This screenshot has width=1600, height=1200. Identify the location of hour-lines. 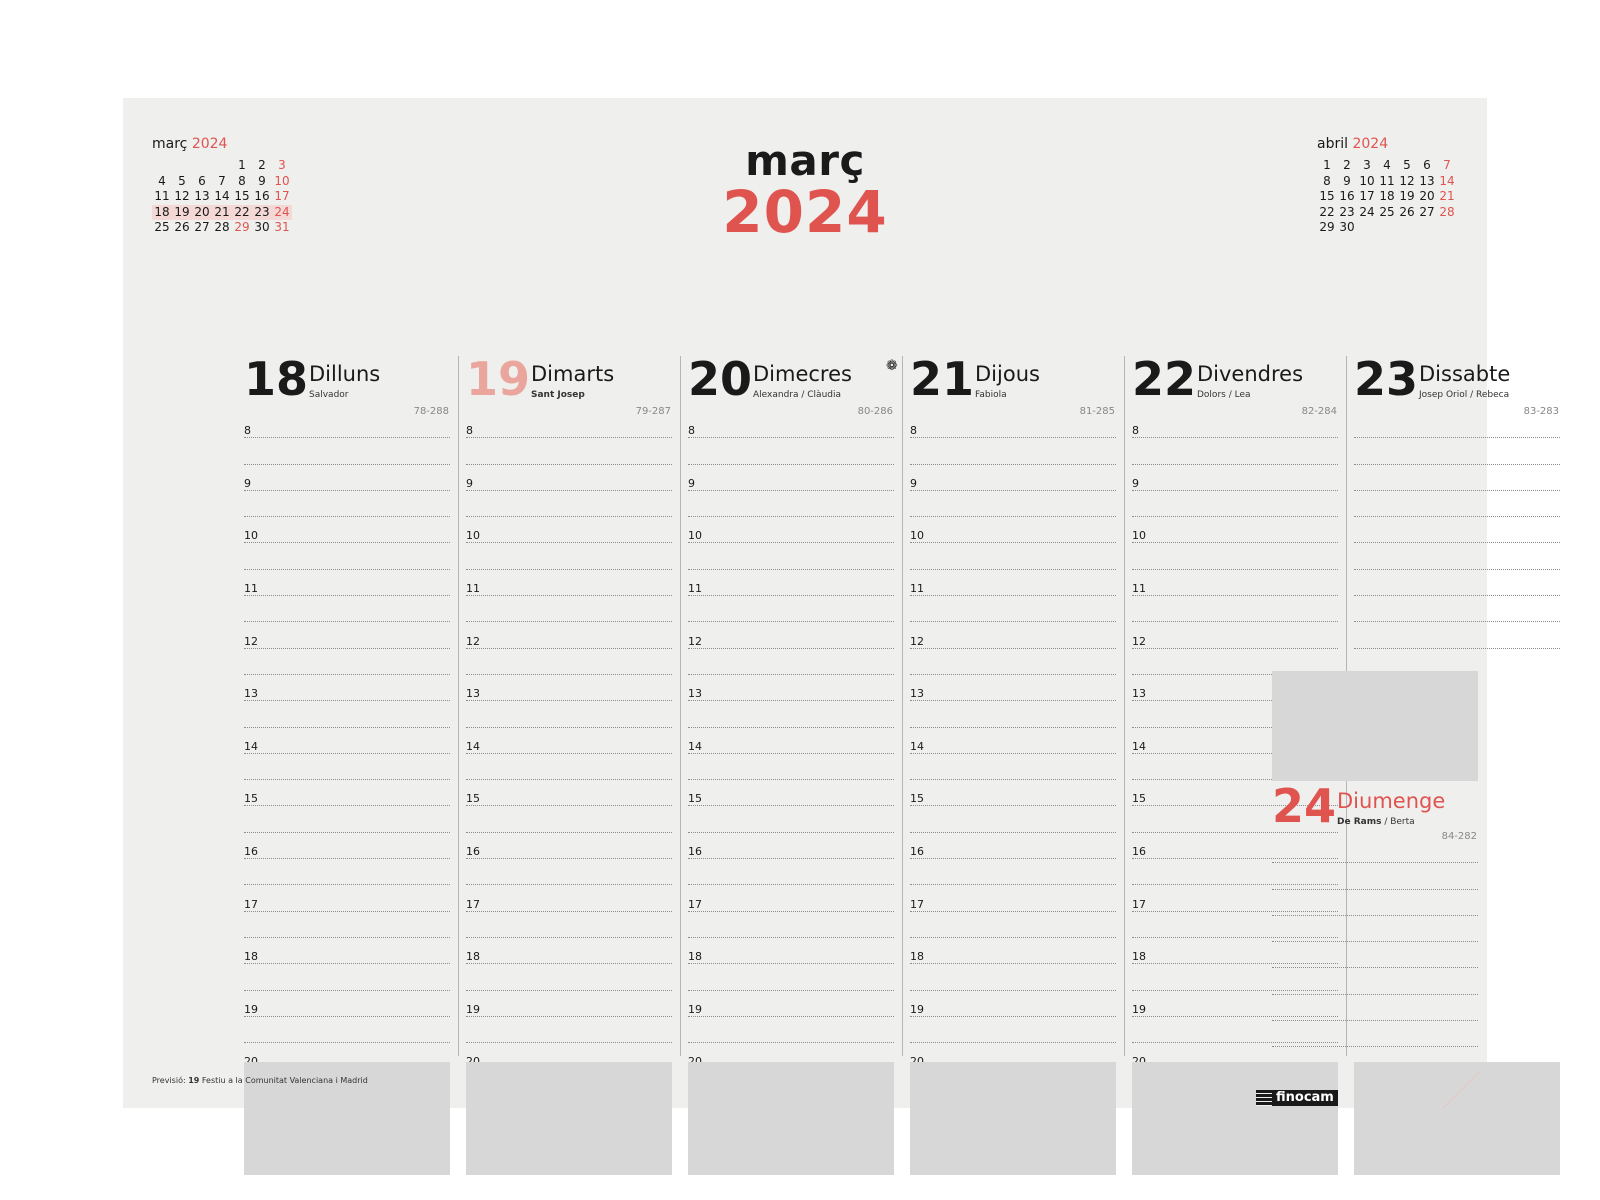
(1457, 530).